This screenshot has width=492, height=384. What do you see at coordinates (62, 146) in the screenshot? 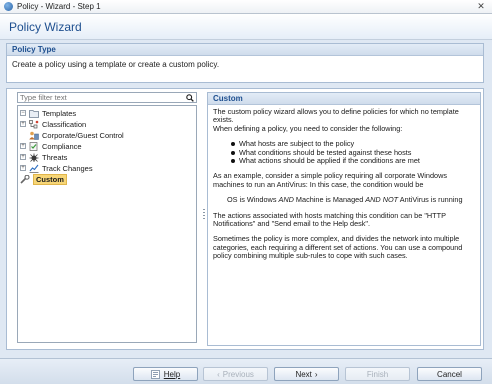
I see `tree-item-label: Compliance` at bounding box center [62, 146].